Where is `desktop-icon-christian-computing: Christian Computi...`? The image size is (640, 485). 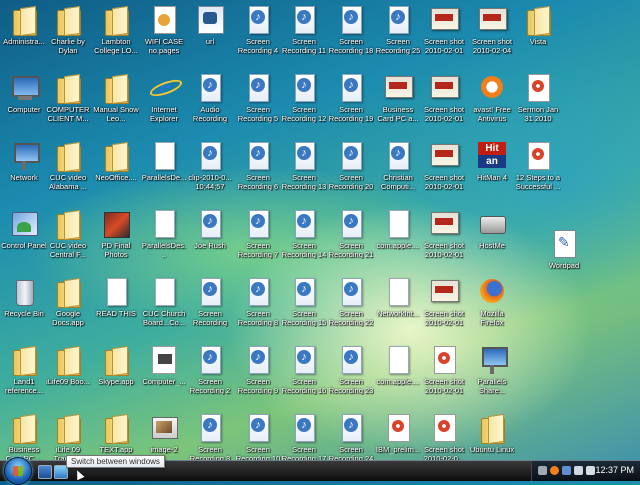
desktop-icon-christian-computing: Christian Computi... is located at coordinates (398, 172).